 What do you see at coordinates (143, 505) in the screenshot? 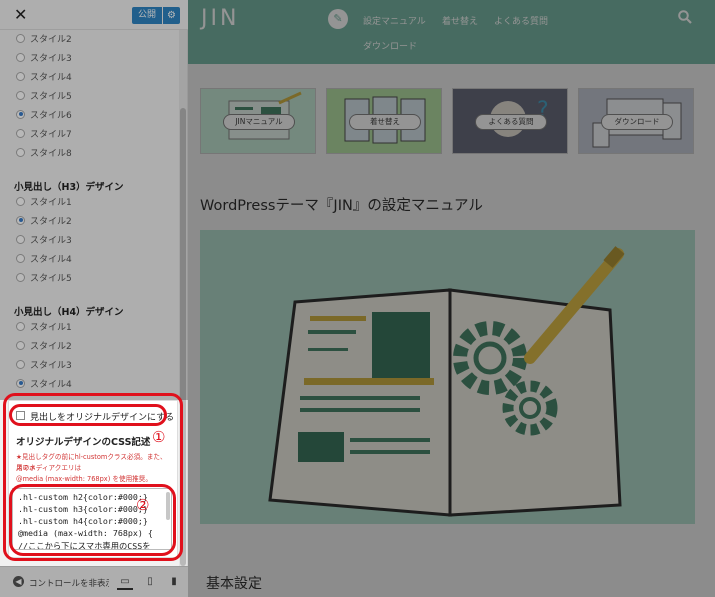
I see `callout-number-2: ②` at bounding box center [143, 505].